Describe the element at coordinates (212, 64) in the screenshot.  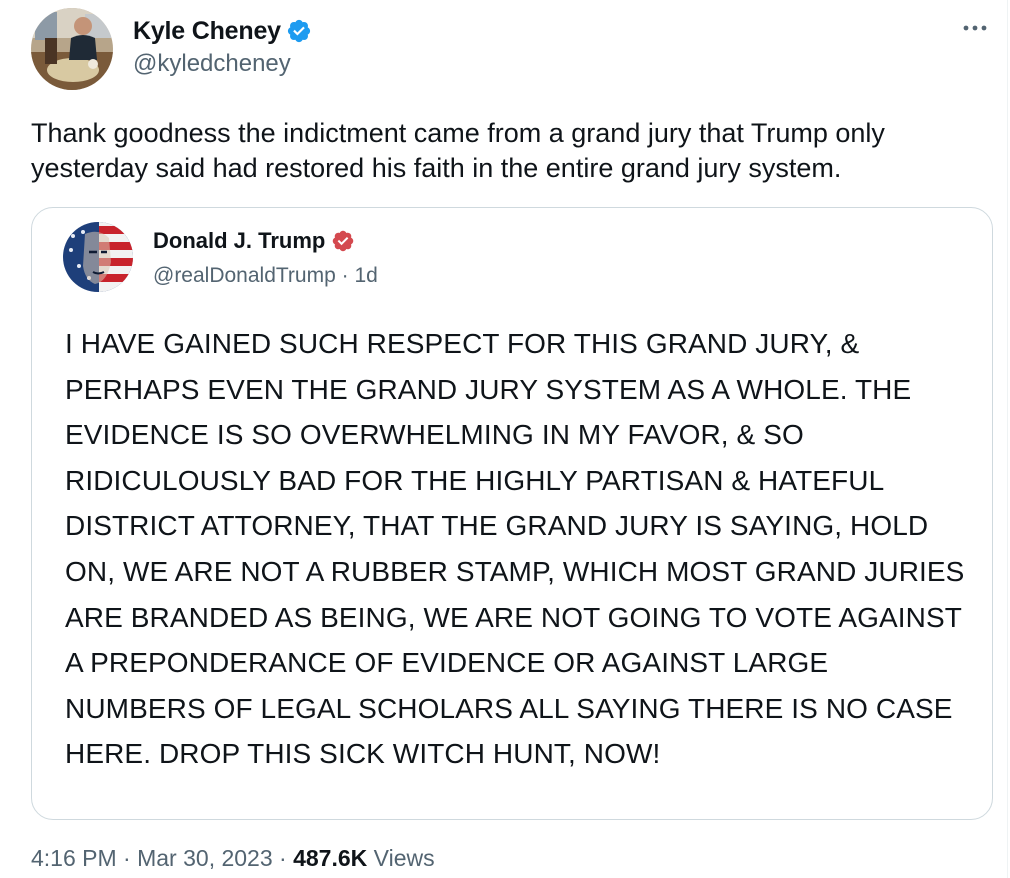
I see `author-handle: @kyledcheney` at that location.